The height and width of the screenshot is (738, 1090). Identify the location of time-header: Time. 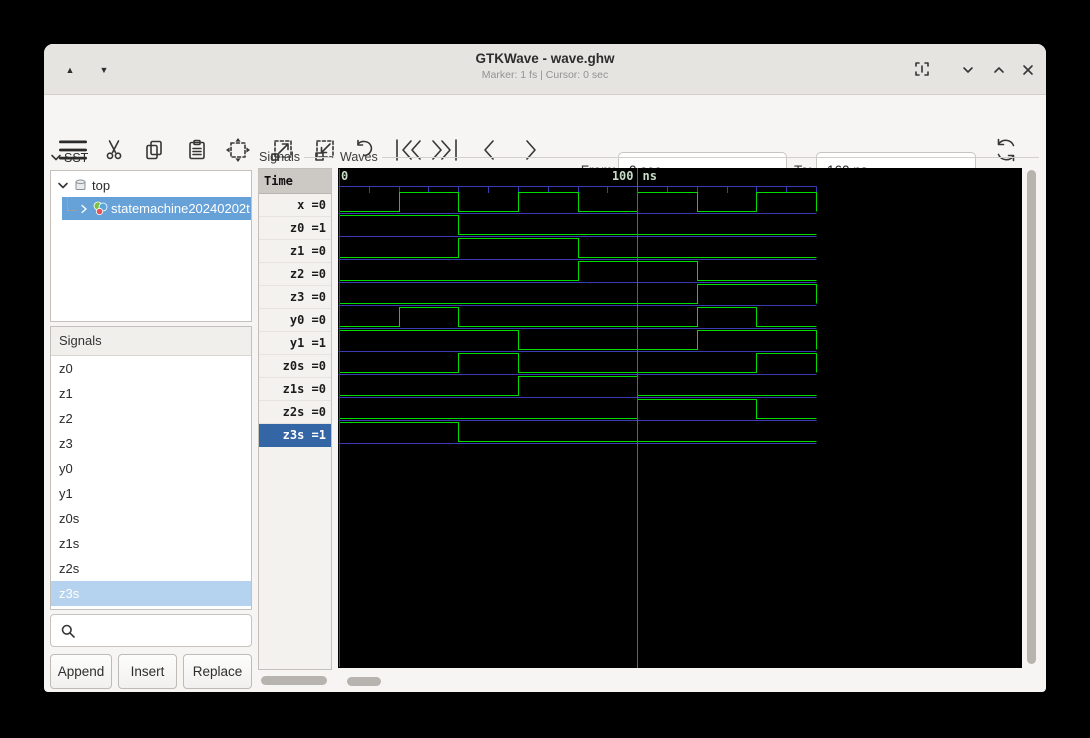
(295, 181).